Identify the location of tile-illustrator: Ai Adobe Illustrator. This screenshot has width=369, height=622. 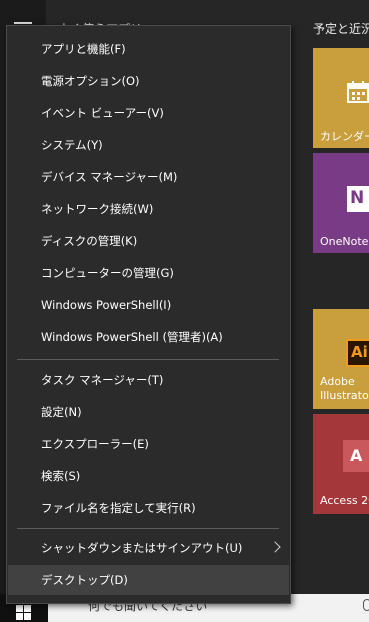
(341, 359).